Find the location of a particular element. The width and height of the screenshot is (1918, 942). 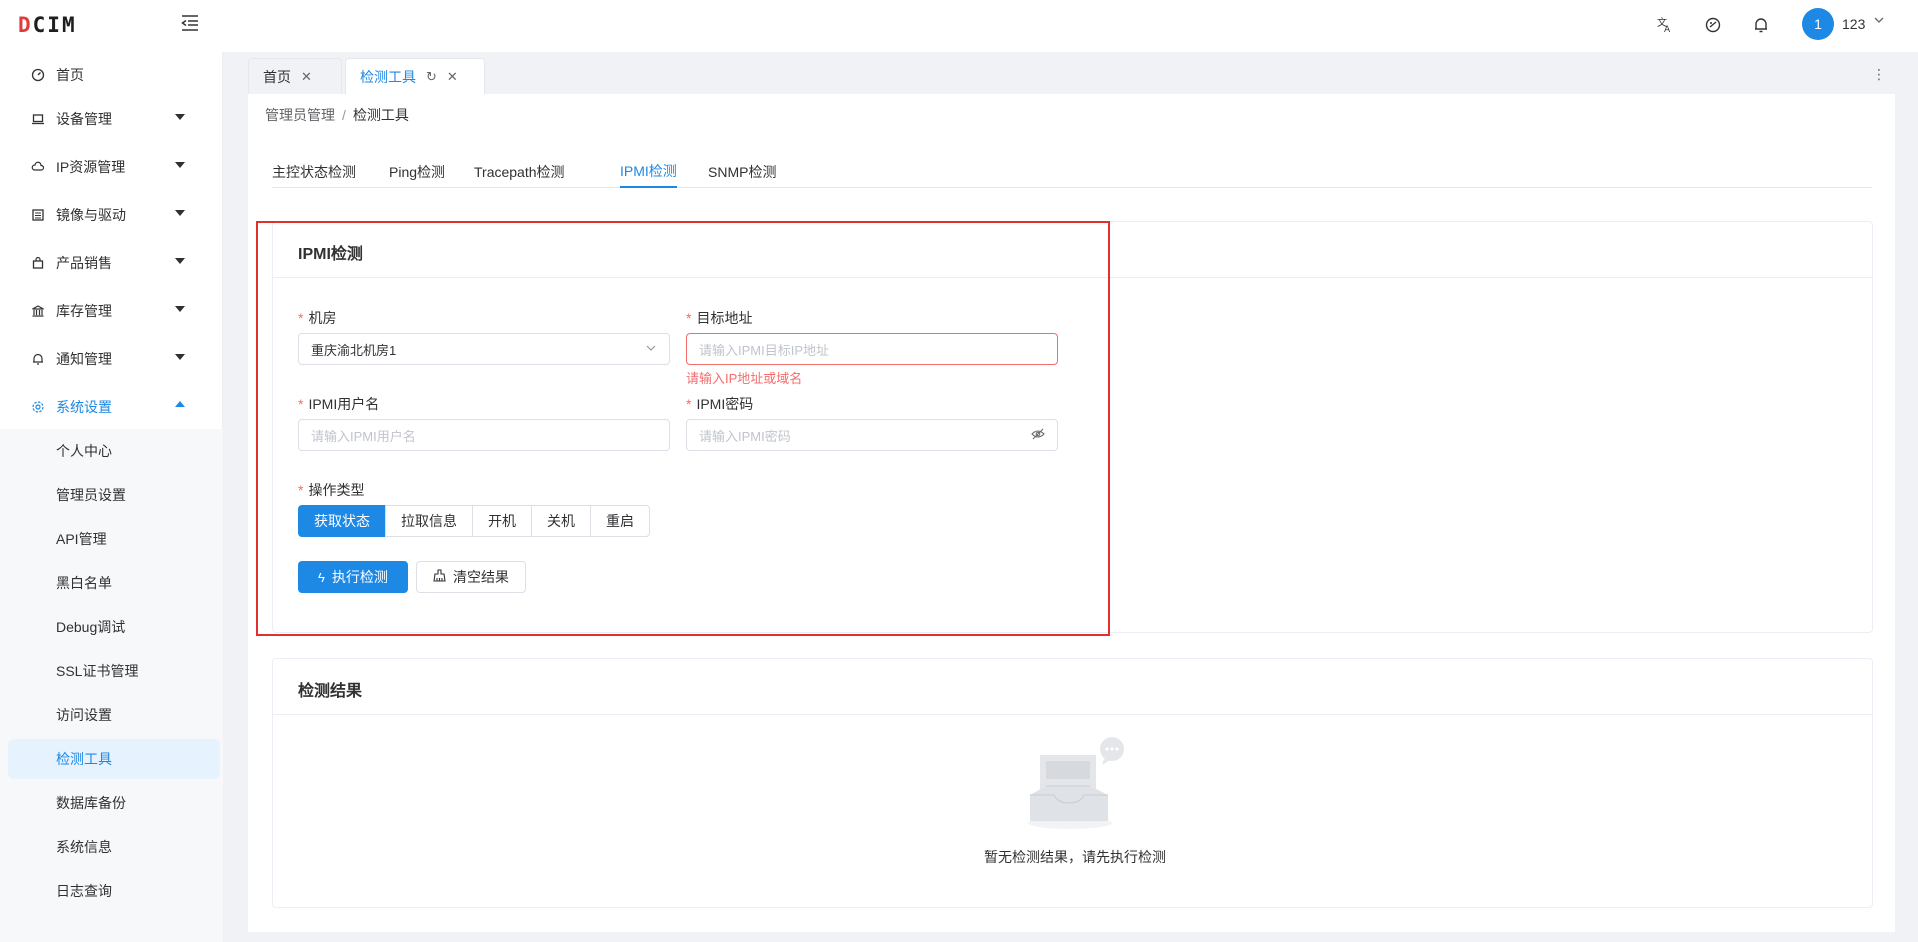

cloud-icon is located at coordinates (38, 167).